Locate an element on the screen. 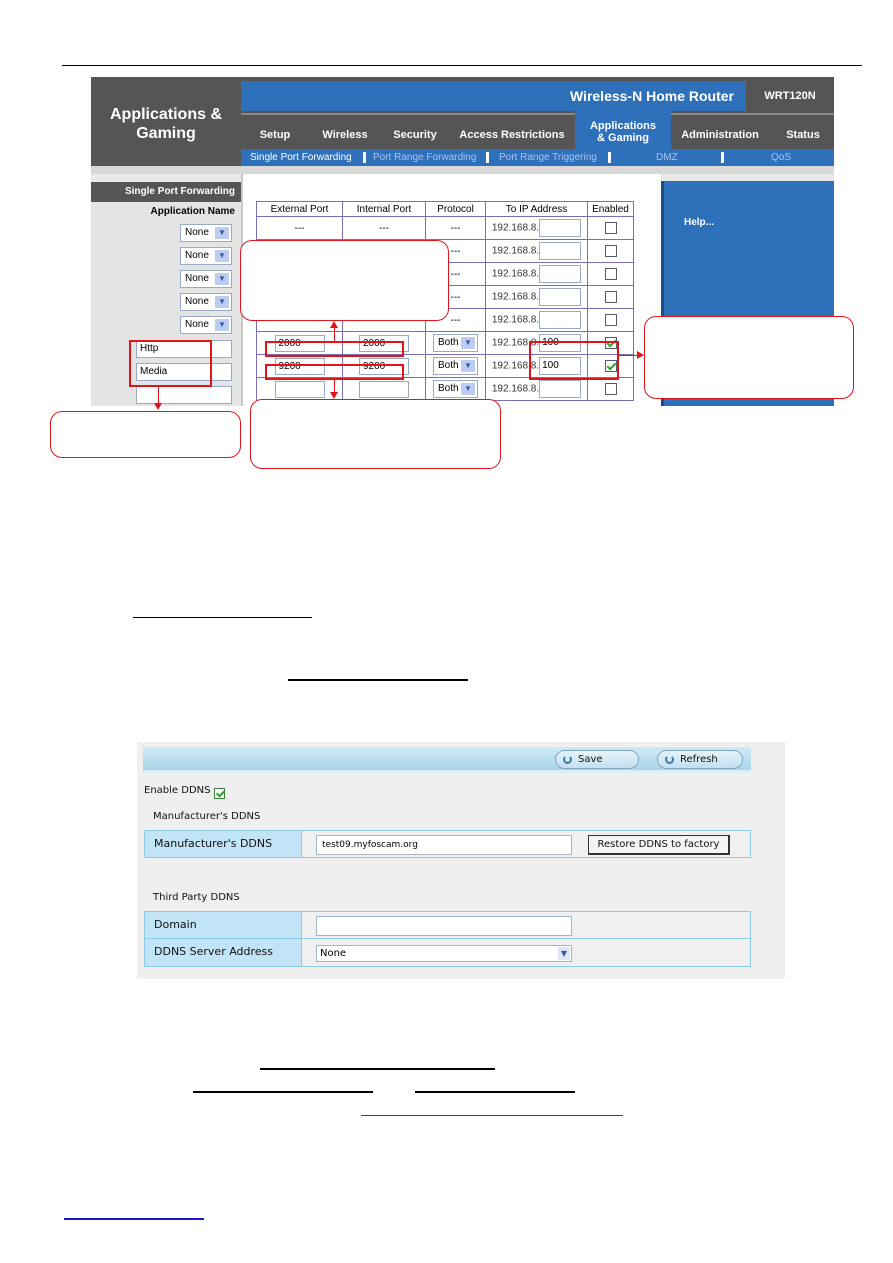 Image resolution: width=893 pixels, height=1263 pixels. tab-security: Security is located at coordinates (415, 132).